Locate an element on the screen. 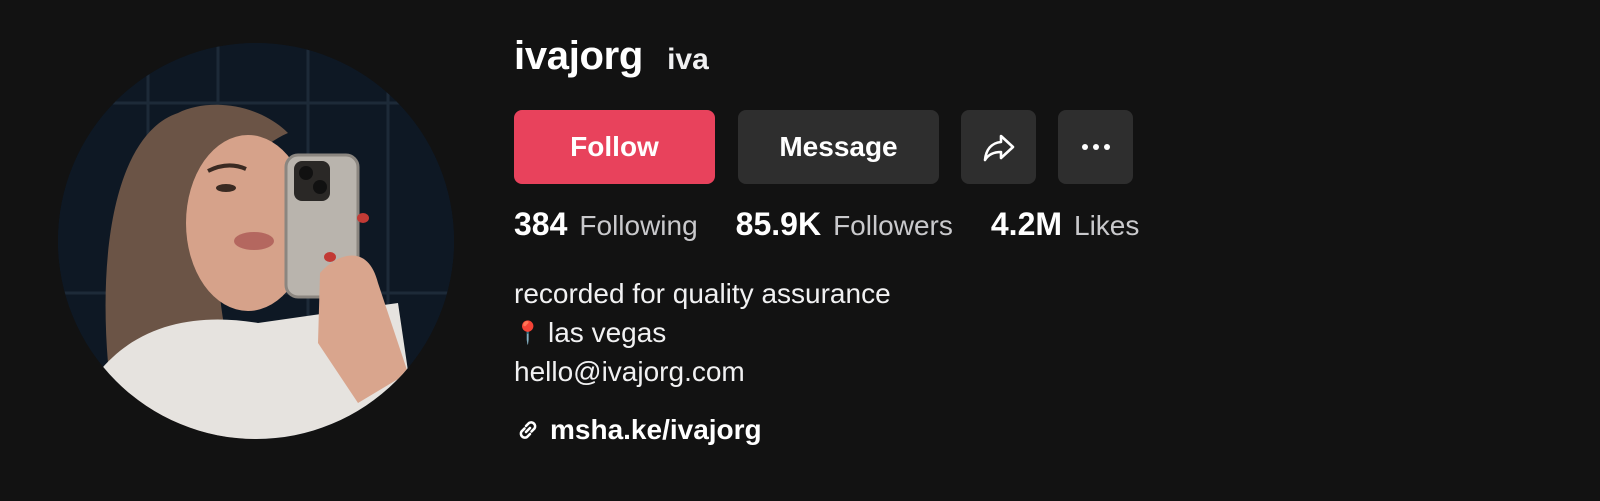 This screenshot has height=501, width=1600. stat-following: 384 Following is located at coordinates (606, 224).